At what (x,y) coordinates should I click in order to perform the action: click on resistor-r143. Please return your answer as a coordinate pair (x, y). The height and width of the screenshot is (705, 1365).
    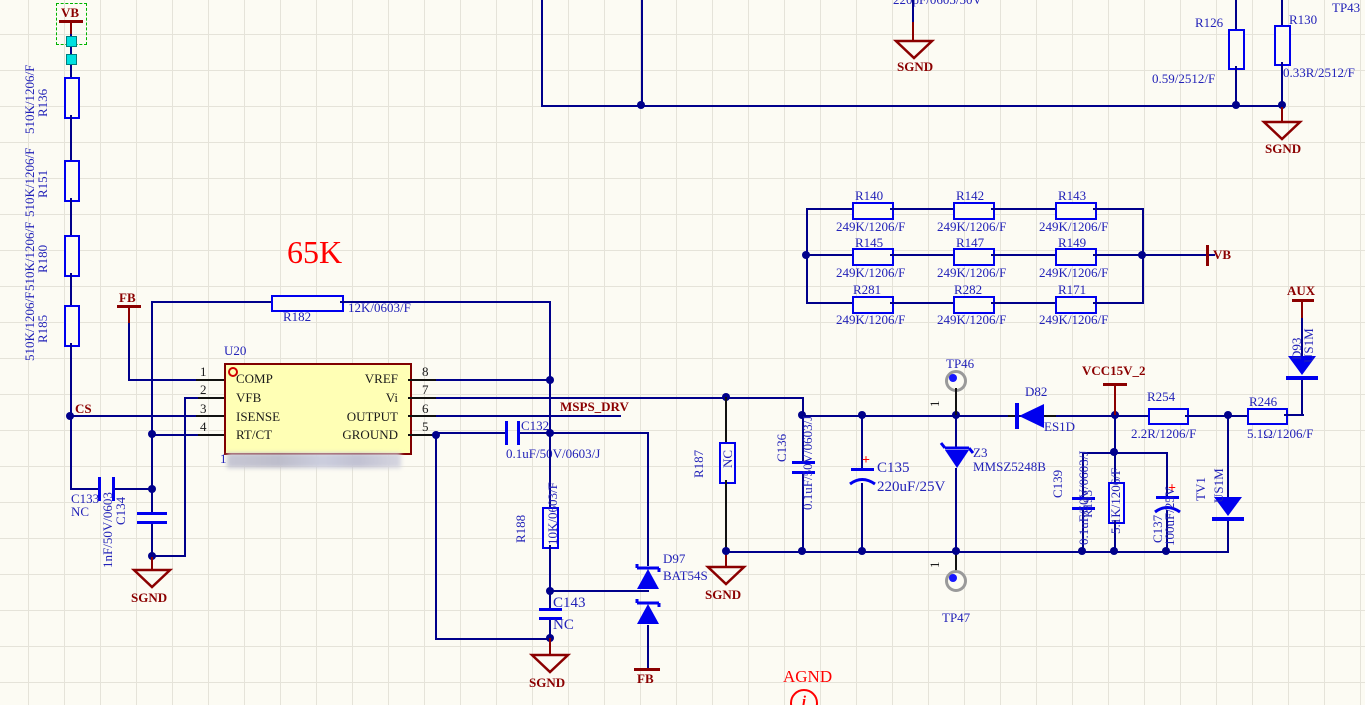
    Looking at the image, I should click on (1076, 211).